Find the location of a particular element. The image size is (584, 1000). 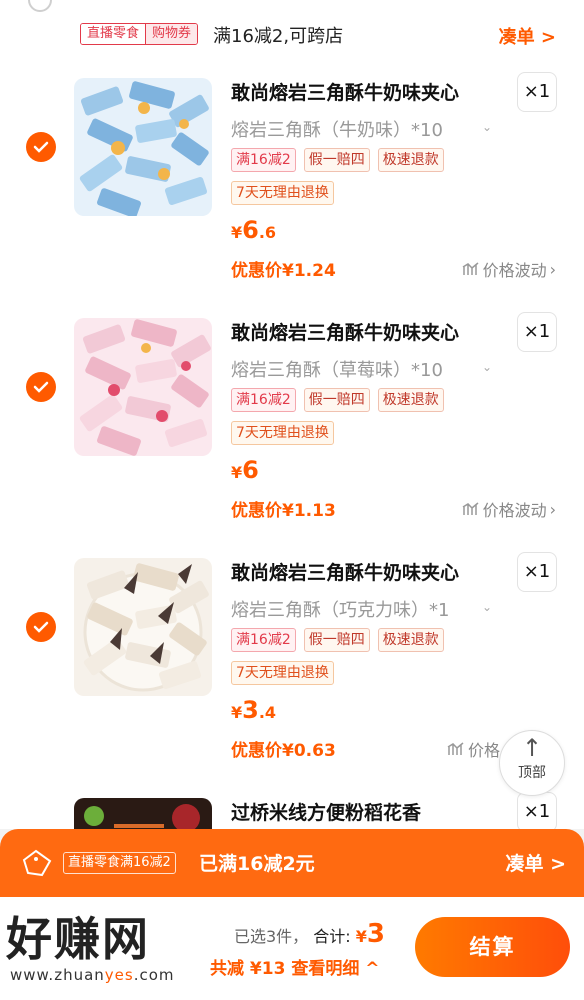

item-title: 过桥米线方便粉稻花香 is located at coordinates (326, 811).